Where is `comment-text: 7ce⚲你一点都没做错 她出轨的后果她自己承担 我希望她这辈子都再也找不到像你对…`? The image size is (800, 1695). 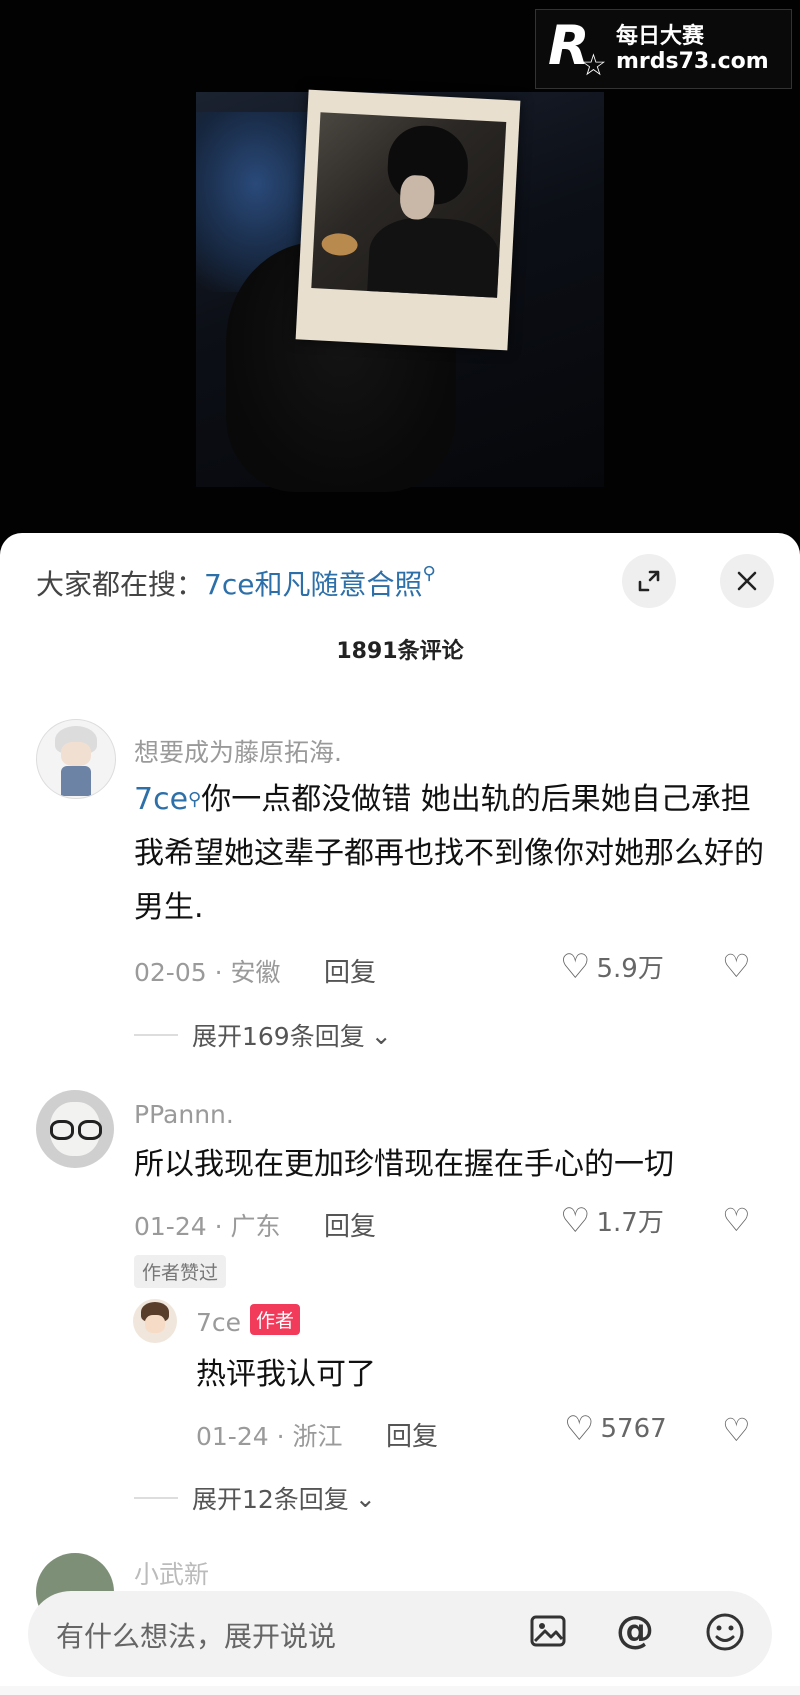 comment-text: 7ce⚲你一点都没做错 她出轨的后果她自己承担 我希望她这辈子都再也找不到像你对… is located at coordinates (449, 853).